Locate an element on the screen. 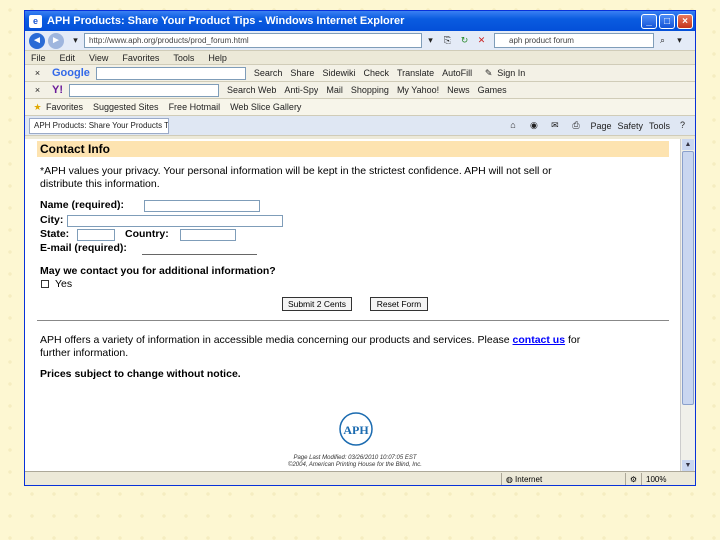  scroll-down-arrow: ▼ is located at coordinates (688, 465).